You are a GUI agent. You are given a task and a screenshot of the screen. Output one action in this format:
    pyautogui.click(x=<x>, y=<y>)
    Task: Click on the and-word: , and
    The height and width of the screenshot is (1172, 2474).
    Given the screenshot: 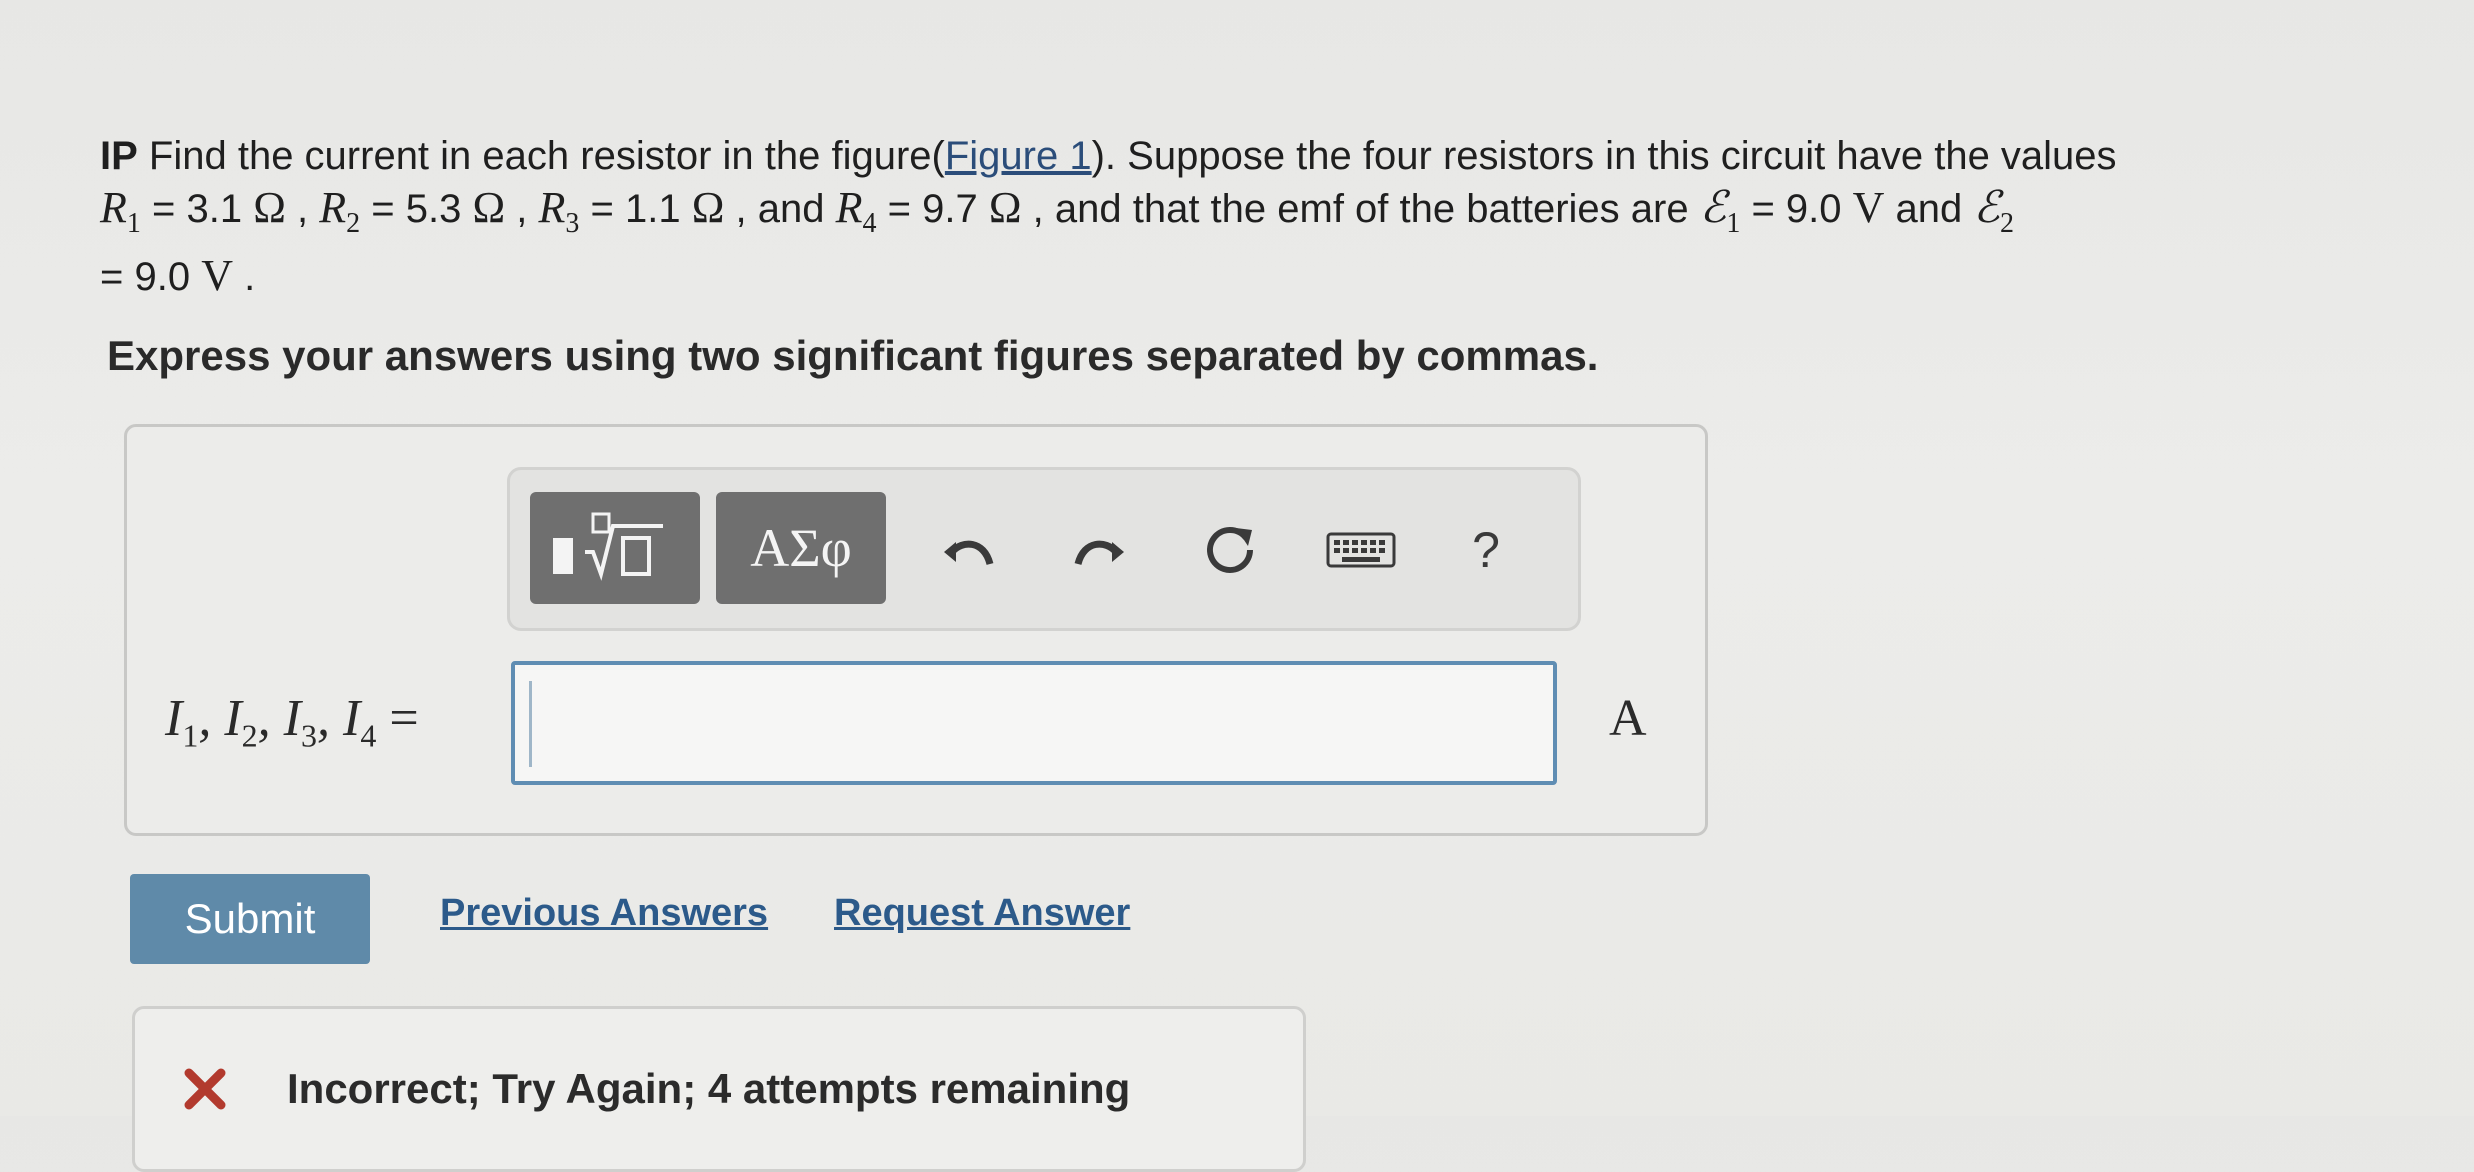 What is the action you would take?
    pyautogui.click(x=780, y=209)
    